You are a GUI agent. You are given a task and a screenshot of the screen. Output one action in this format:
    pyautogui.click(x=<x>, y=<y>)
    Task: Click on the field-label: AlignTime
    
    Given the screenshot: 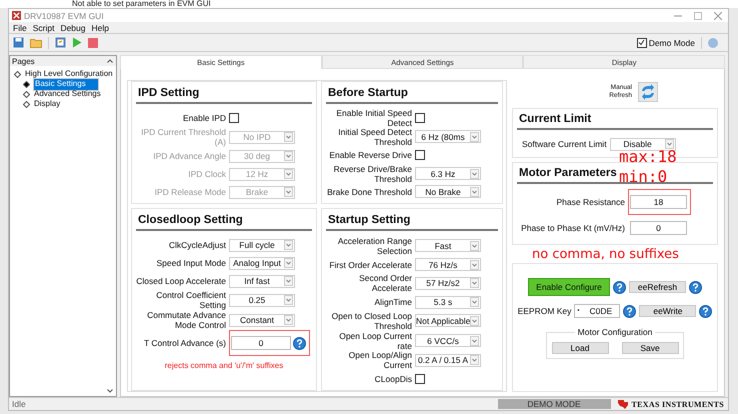 What is the action you would take?
    pyautogui.click(x=393, y=302)
    